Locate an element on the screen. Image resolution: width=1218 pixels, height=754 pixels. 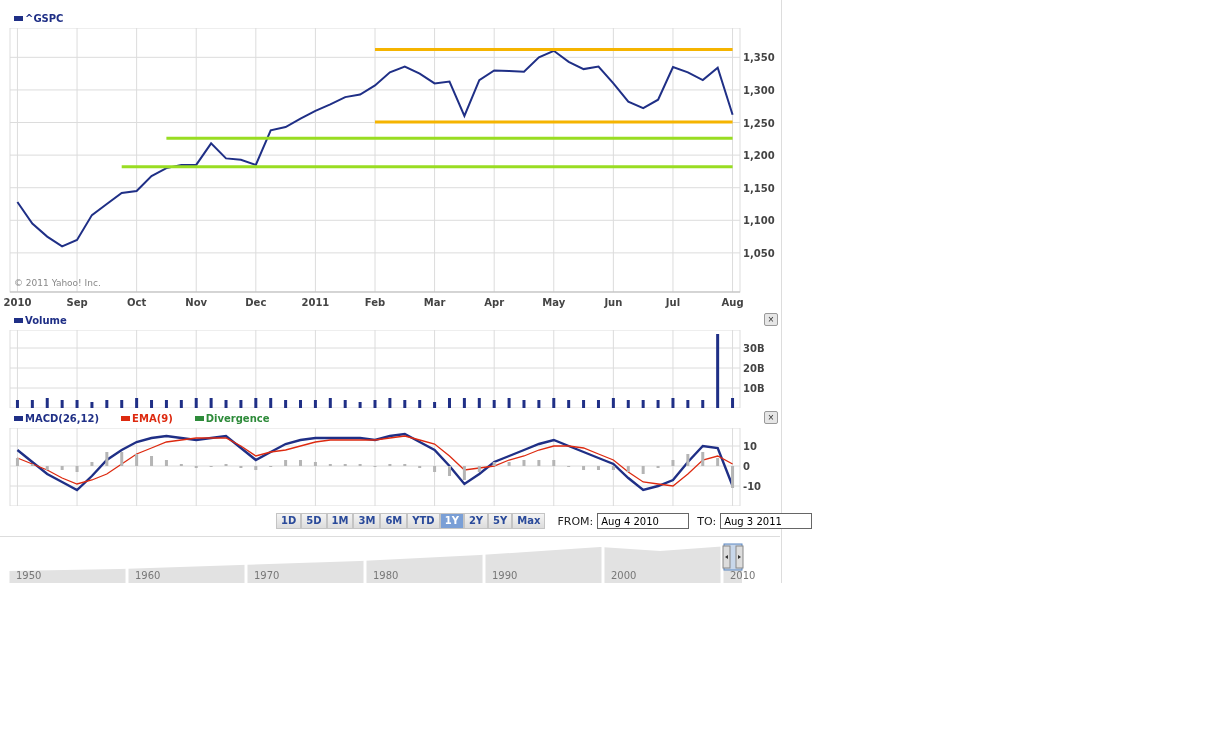
legend-label: Volume is located at coordinates (46, 320).